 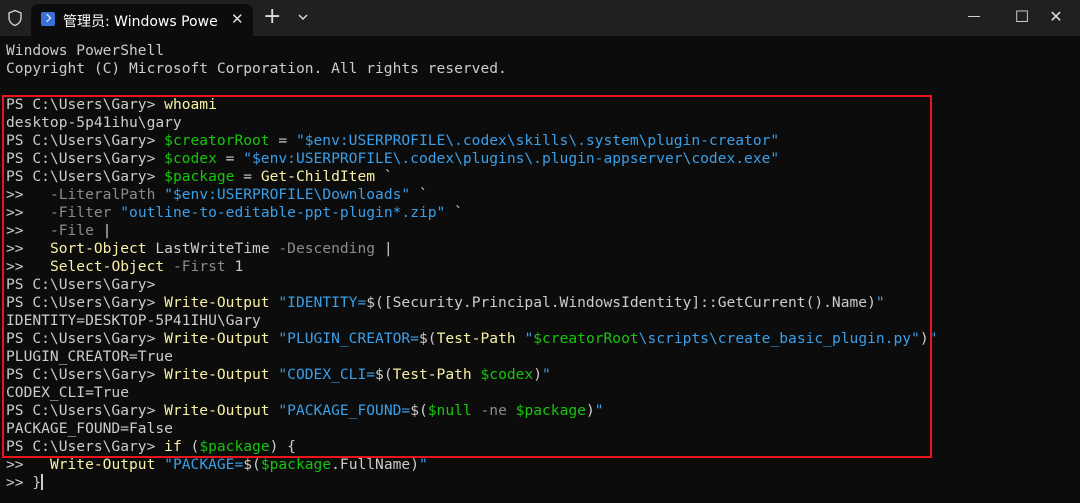 What do you see at coordinates (296, 464) in the screenshot?
I see `terminal-text: $package` at bounding box center [296, 464].